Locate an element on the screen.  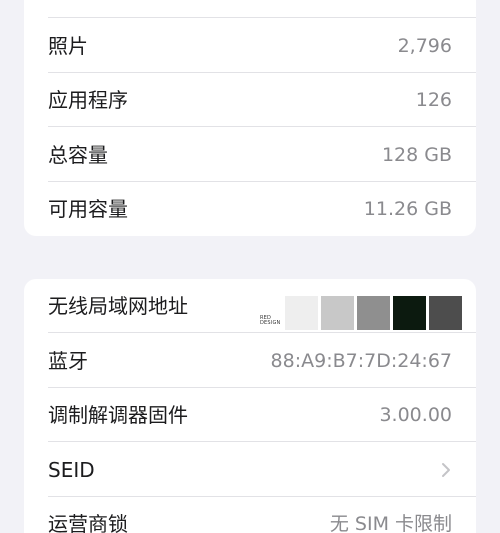
watermark: RED DESIGN is located at coordinates (270, 321).